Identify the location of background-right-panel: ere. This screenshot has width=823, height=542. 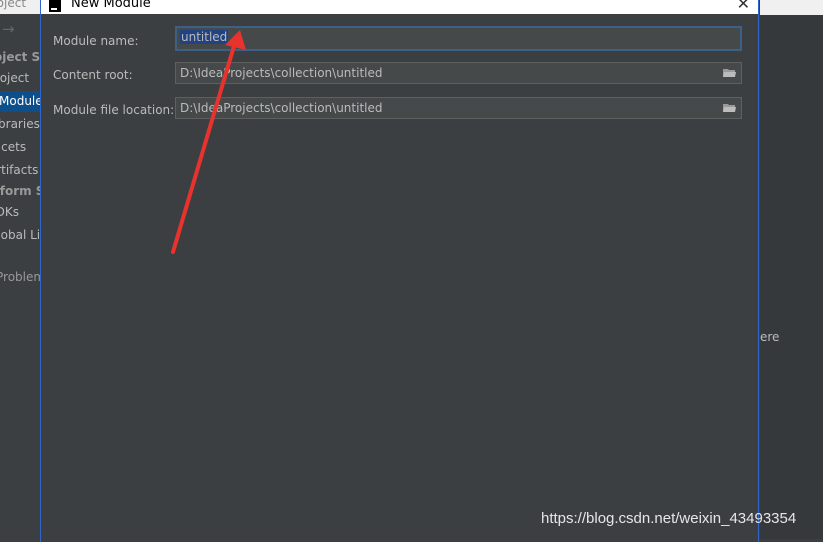
(791, 269).